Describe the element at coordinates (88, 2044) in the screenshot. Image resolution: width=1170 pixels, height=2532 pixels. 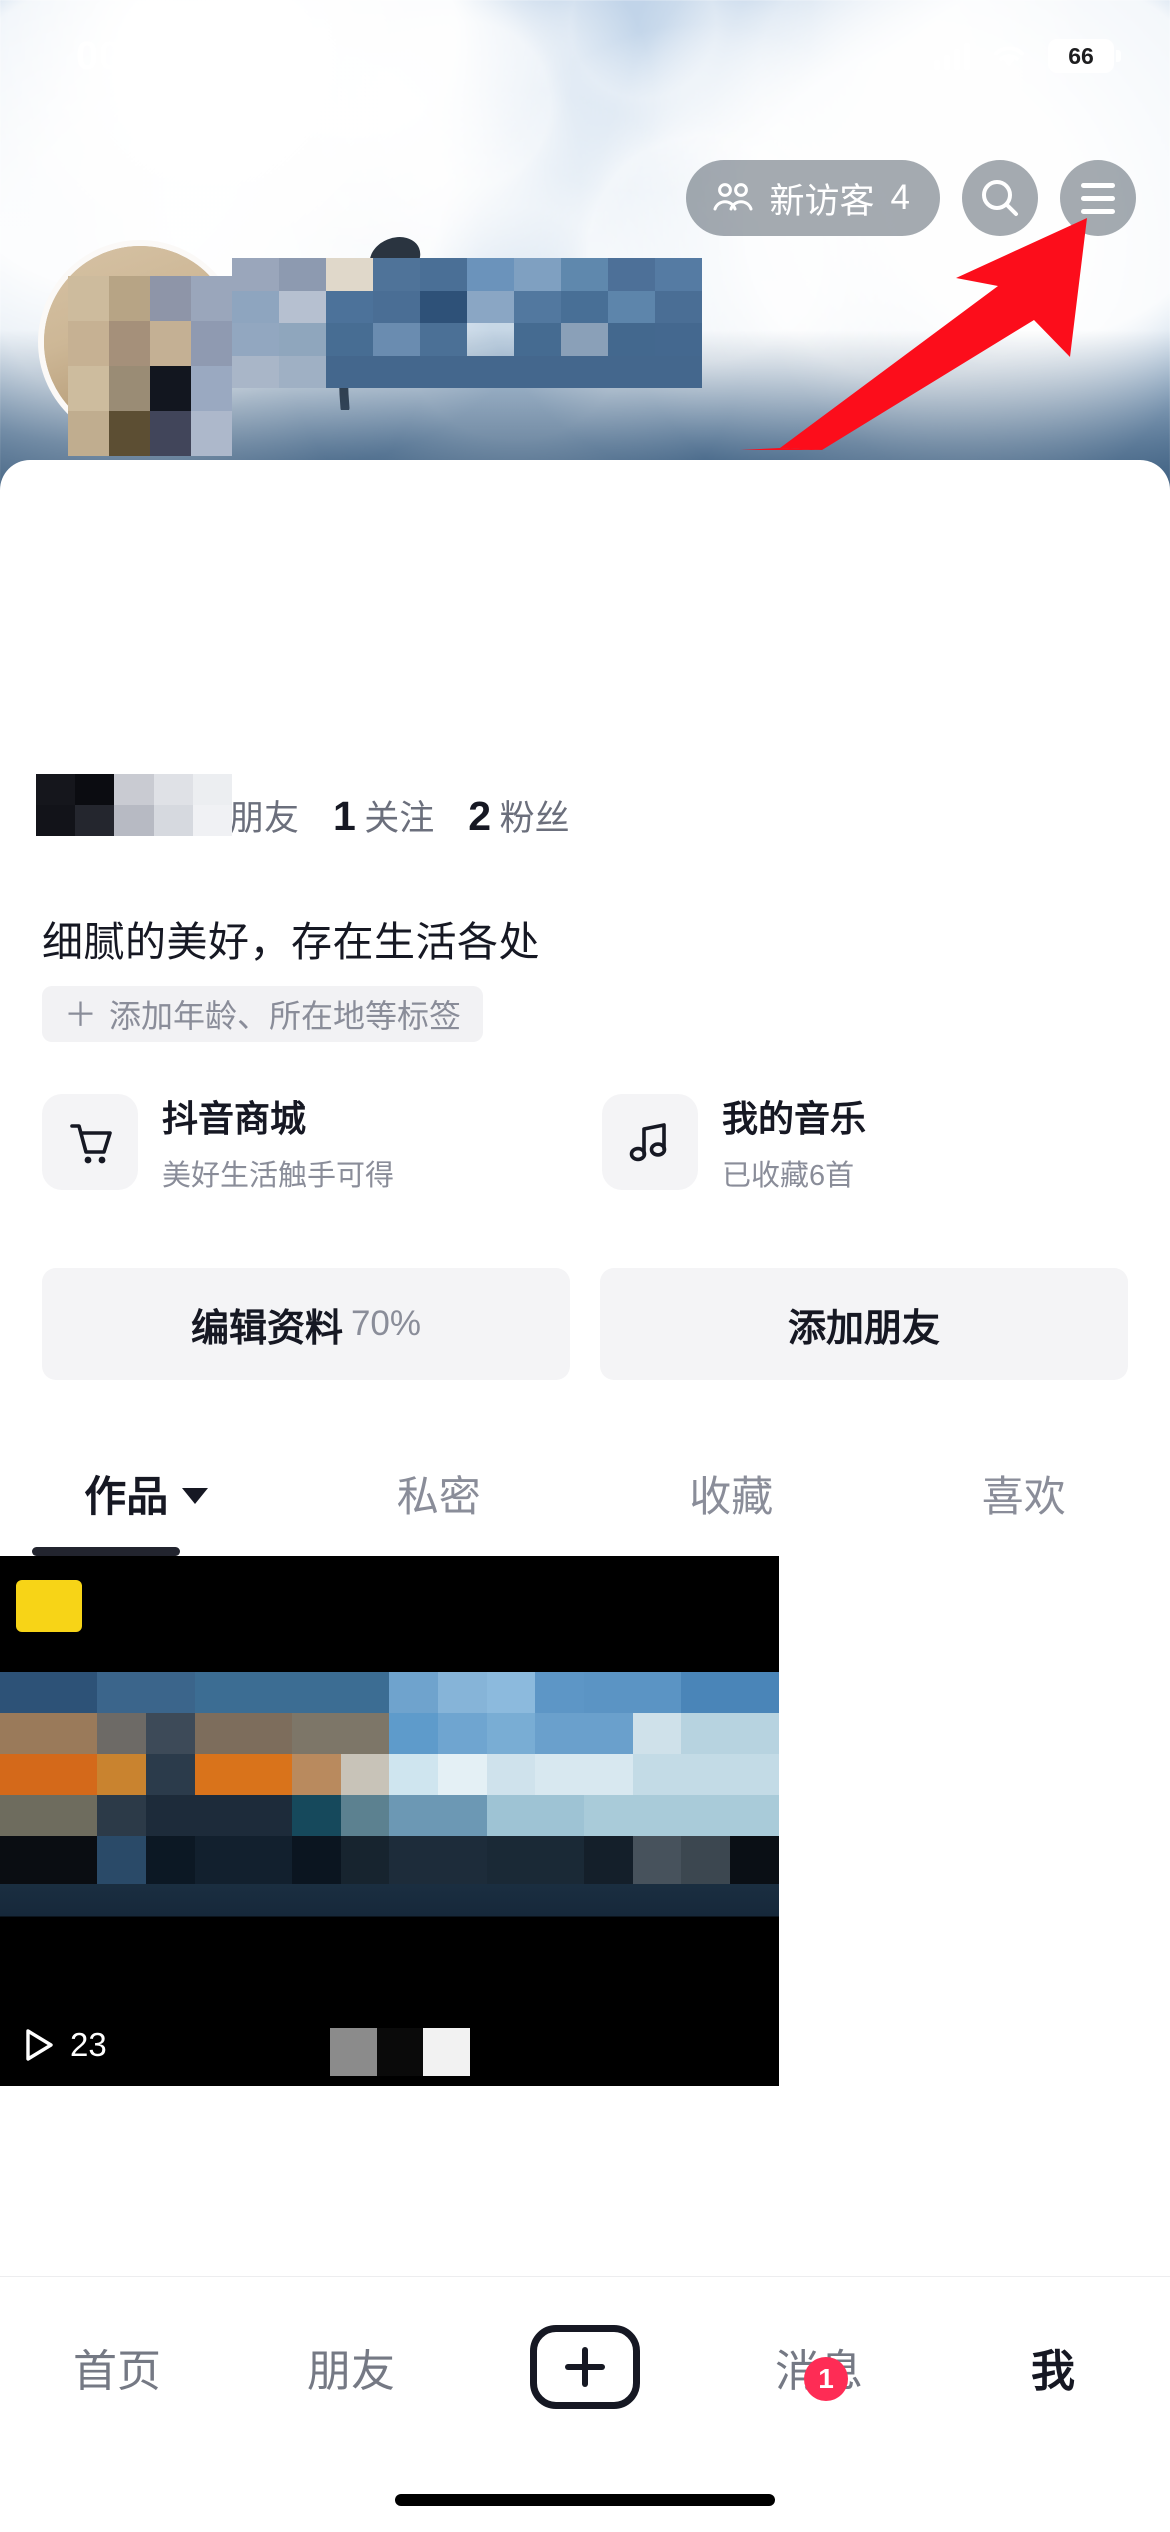
I see `play-count-value: 23` at that location.